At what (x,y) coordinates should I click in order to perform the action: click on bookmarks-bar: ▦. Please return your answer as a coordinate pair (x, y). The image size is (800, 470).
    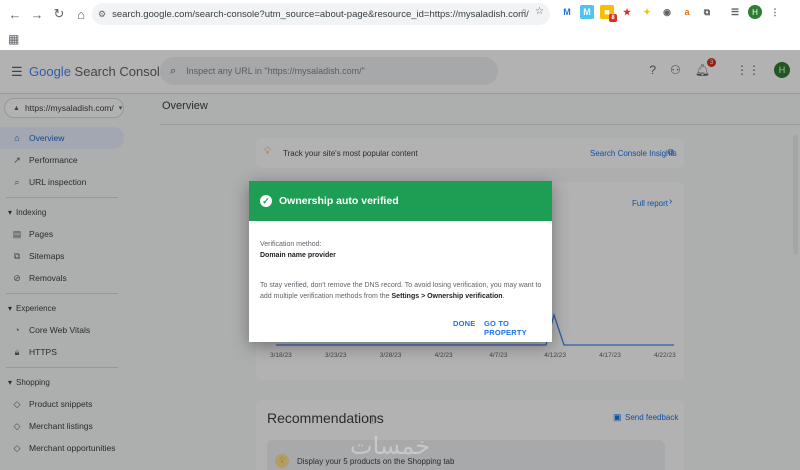
    Looking at the image, I should click on (400, 39).